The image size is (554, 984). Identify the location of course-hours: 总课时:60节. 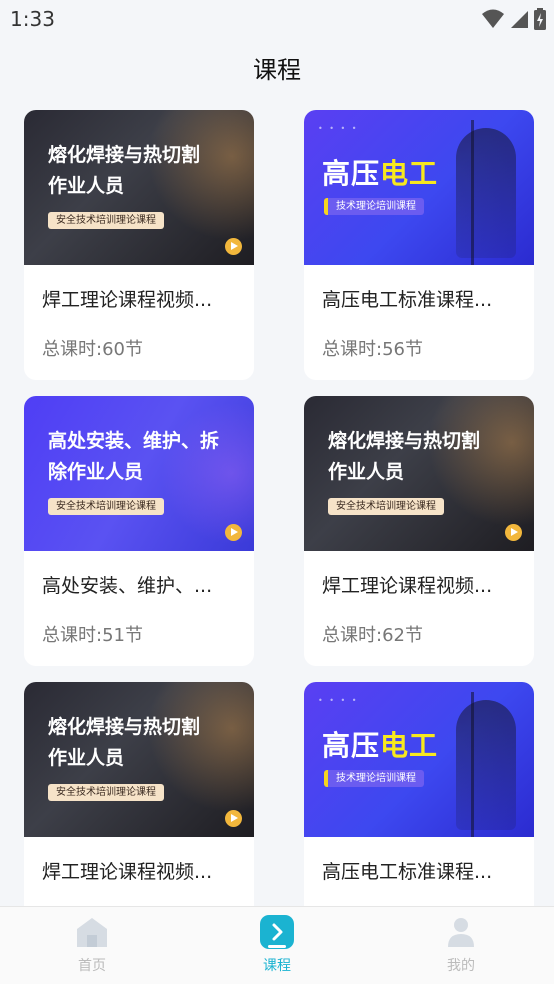
(92, 349).